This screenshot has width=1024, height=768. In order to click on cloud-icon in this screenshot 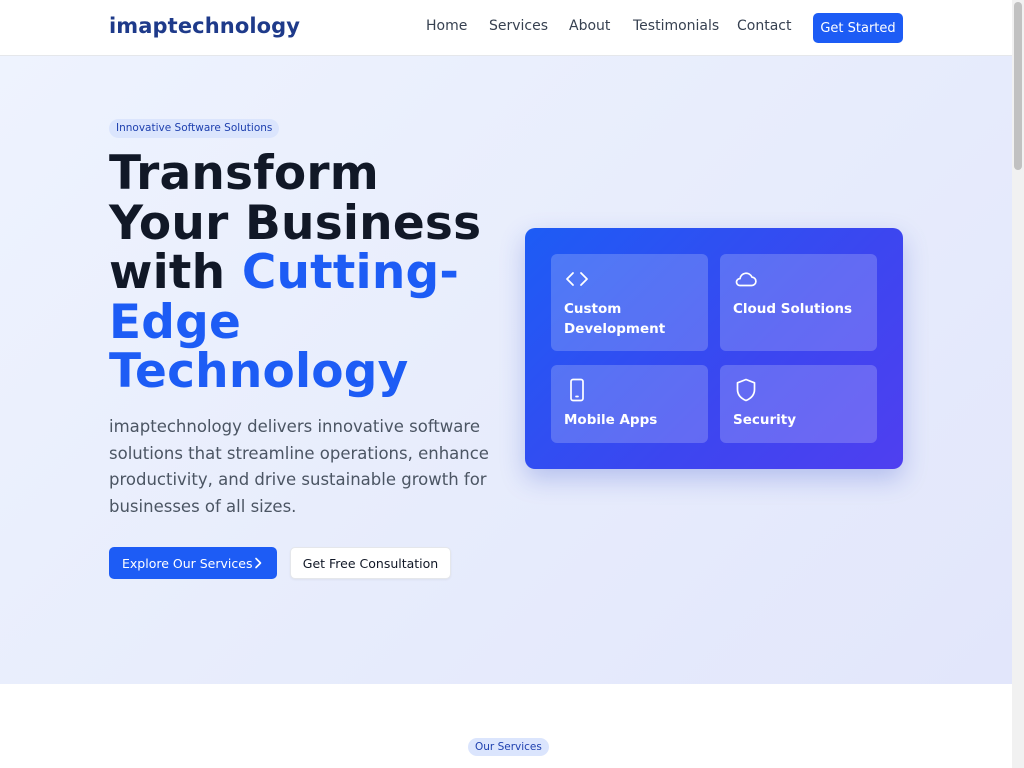, I will do `click(746, 279)`.